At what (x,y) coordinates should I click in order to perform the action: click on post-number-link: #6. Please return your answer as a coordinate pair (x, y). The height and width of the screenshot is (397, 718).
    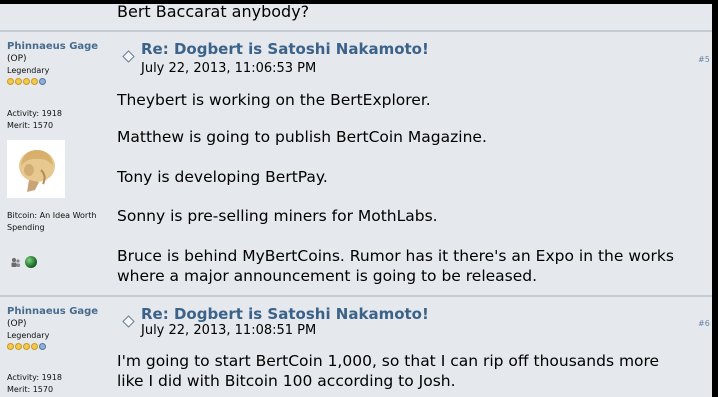
    Looking at the image, I should click on (704, 323).